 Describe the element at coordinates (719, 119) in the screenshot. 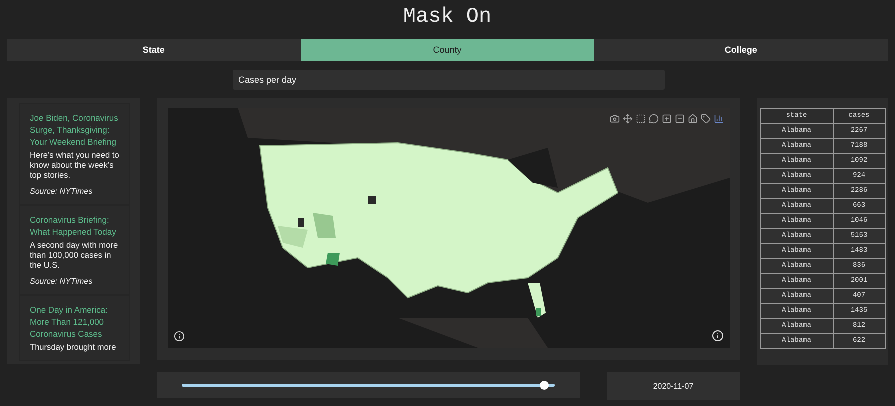

I see `bar-chart-icon` at that location.